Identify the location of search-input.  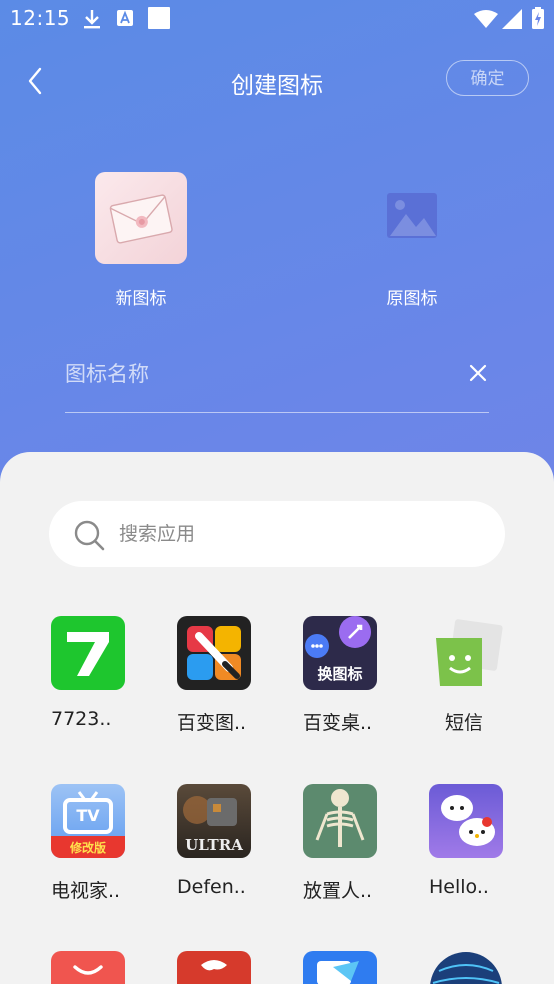
(299, 534).